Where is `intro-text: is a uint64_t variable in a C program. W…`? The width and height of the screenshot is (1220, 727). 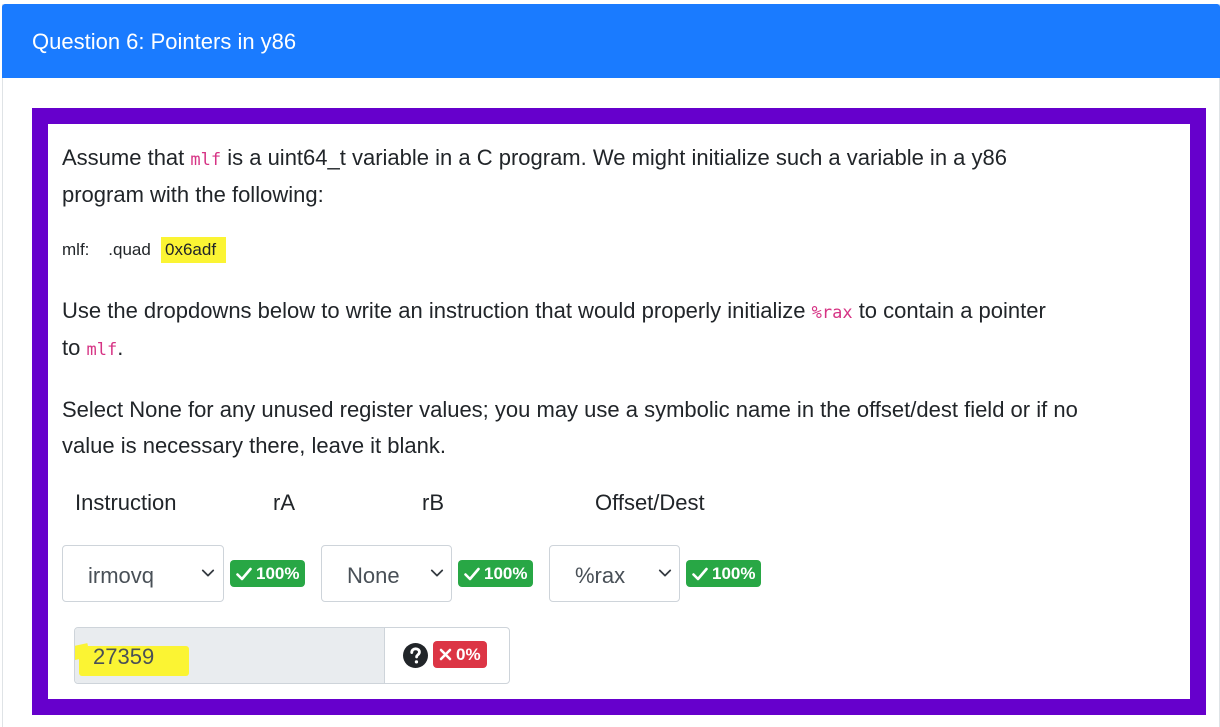 intro-text: is a uint64_t variable in a C program. W… is located at coordinates (614, 157).